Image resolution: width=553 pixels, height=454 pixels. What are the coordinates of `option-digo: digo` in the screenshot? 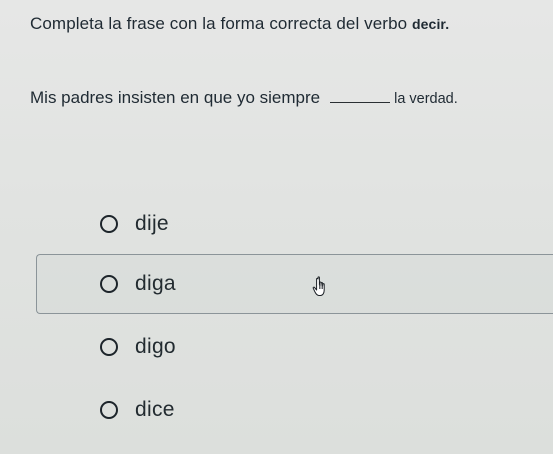 It's located at (138, 347).